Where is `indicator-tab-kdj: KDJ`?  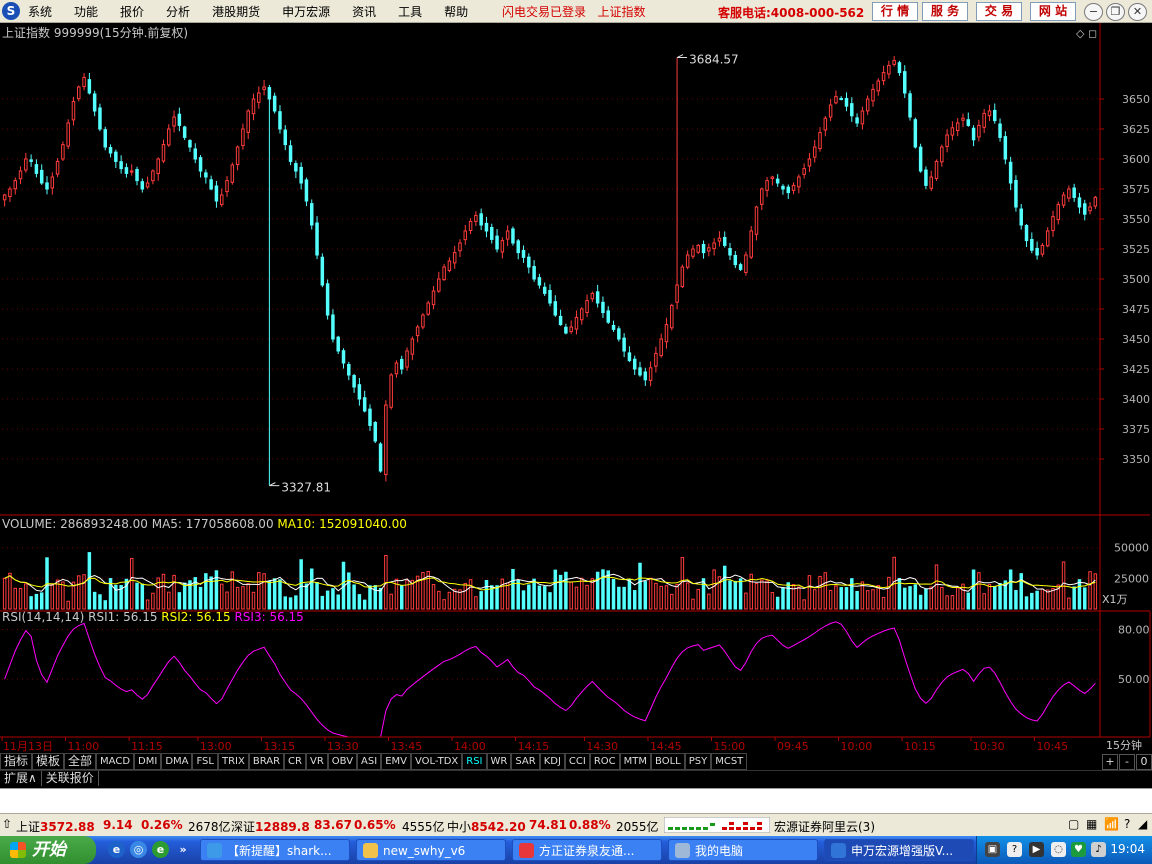
indicator-tab-kdj: KDJ is located at coordinates (552, 761).